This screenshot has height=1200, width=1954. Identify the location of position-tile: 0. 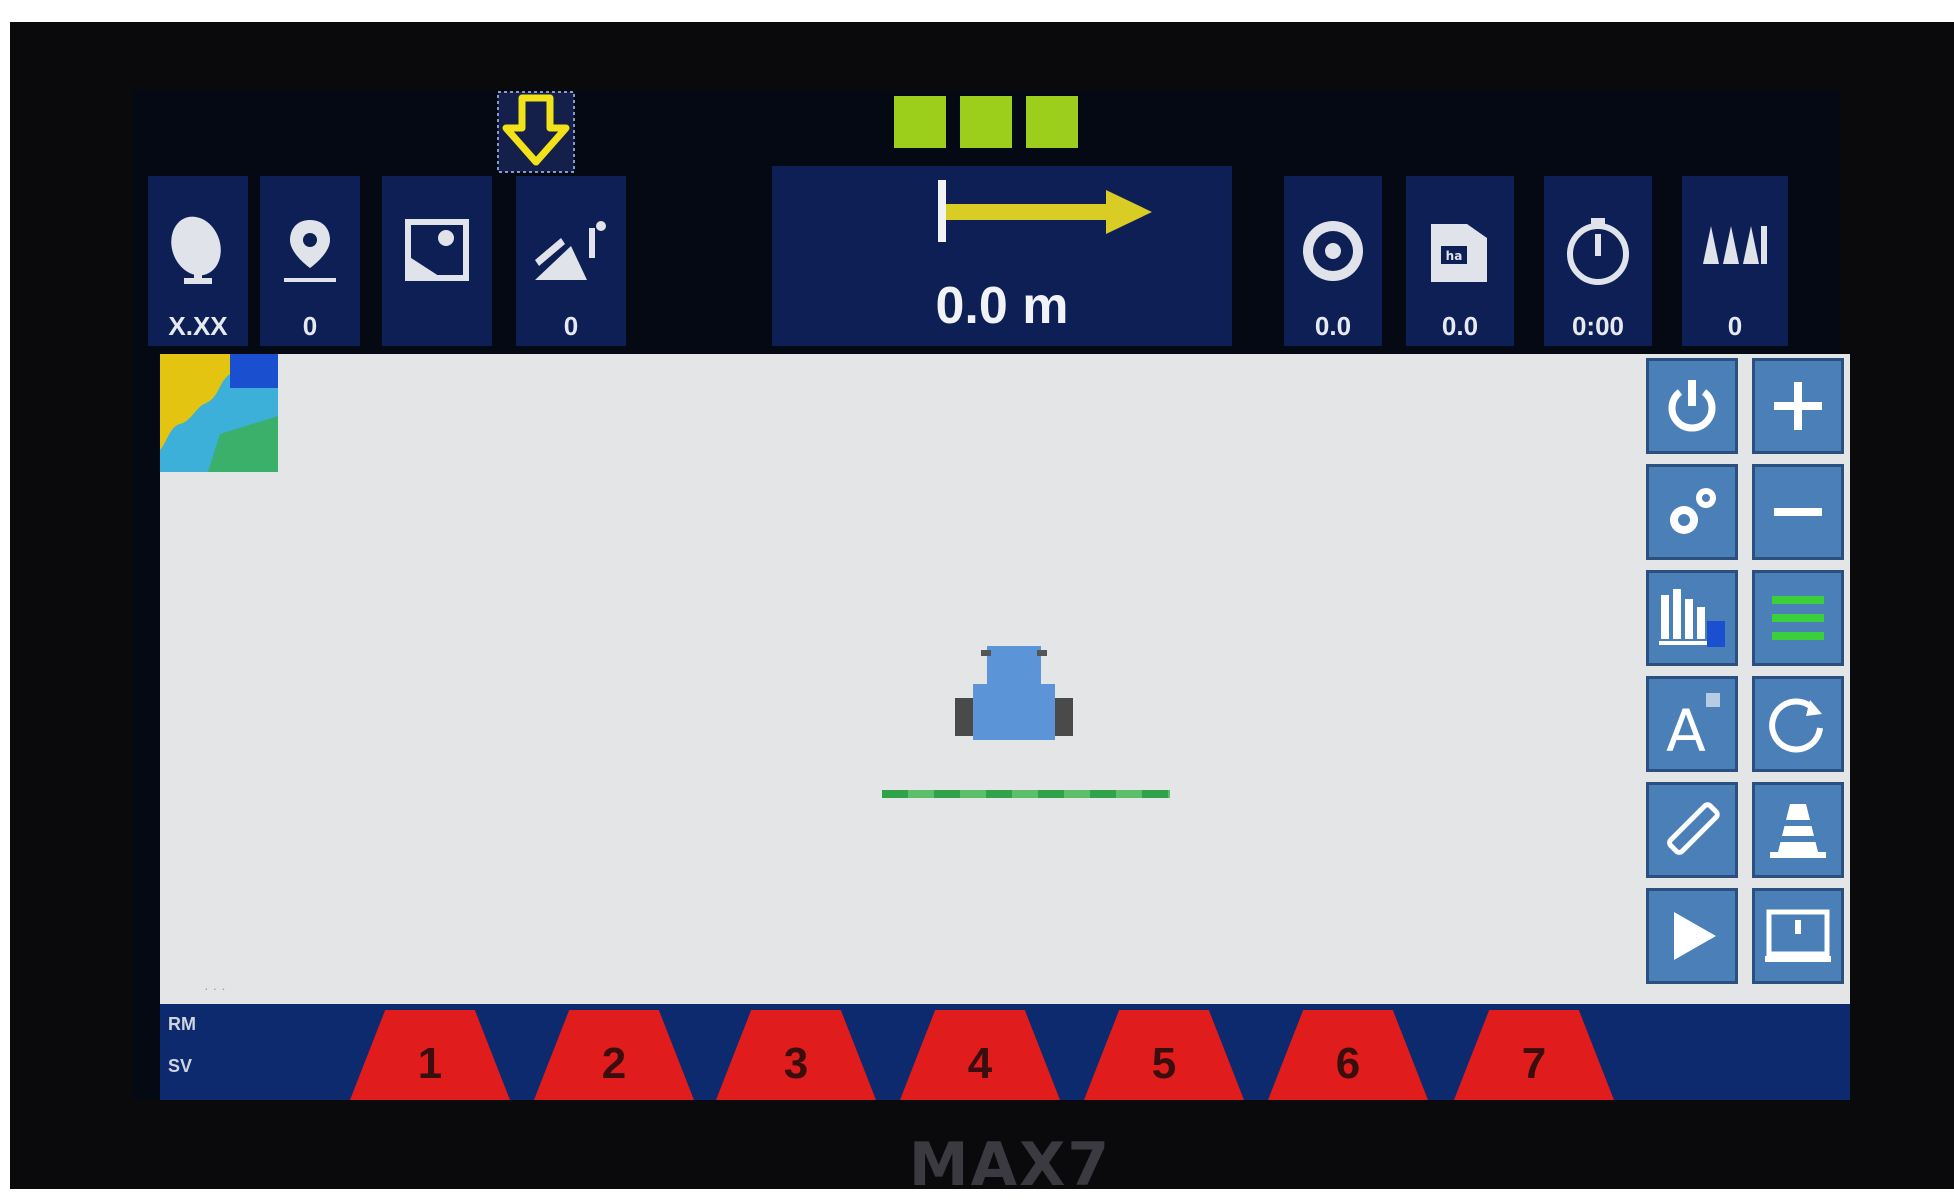
(310, 261).